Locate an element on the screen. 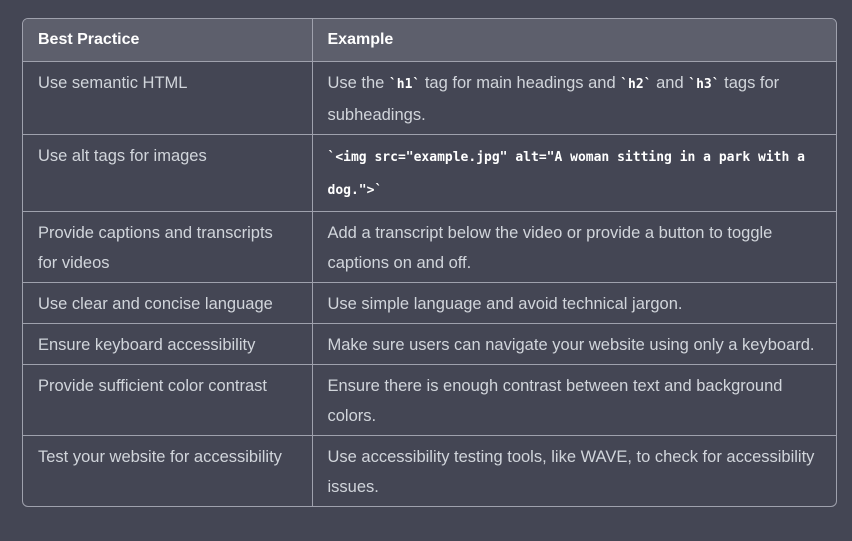  example-text: tag for main headings and is located at coordinates (520, 82).